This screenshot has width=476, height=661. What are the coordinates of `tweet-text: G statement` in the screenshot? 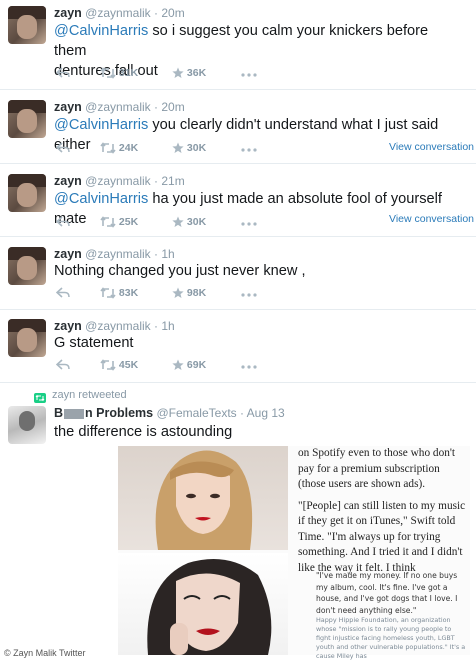 It's located at (259, 343).